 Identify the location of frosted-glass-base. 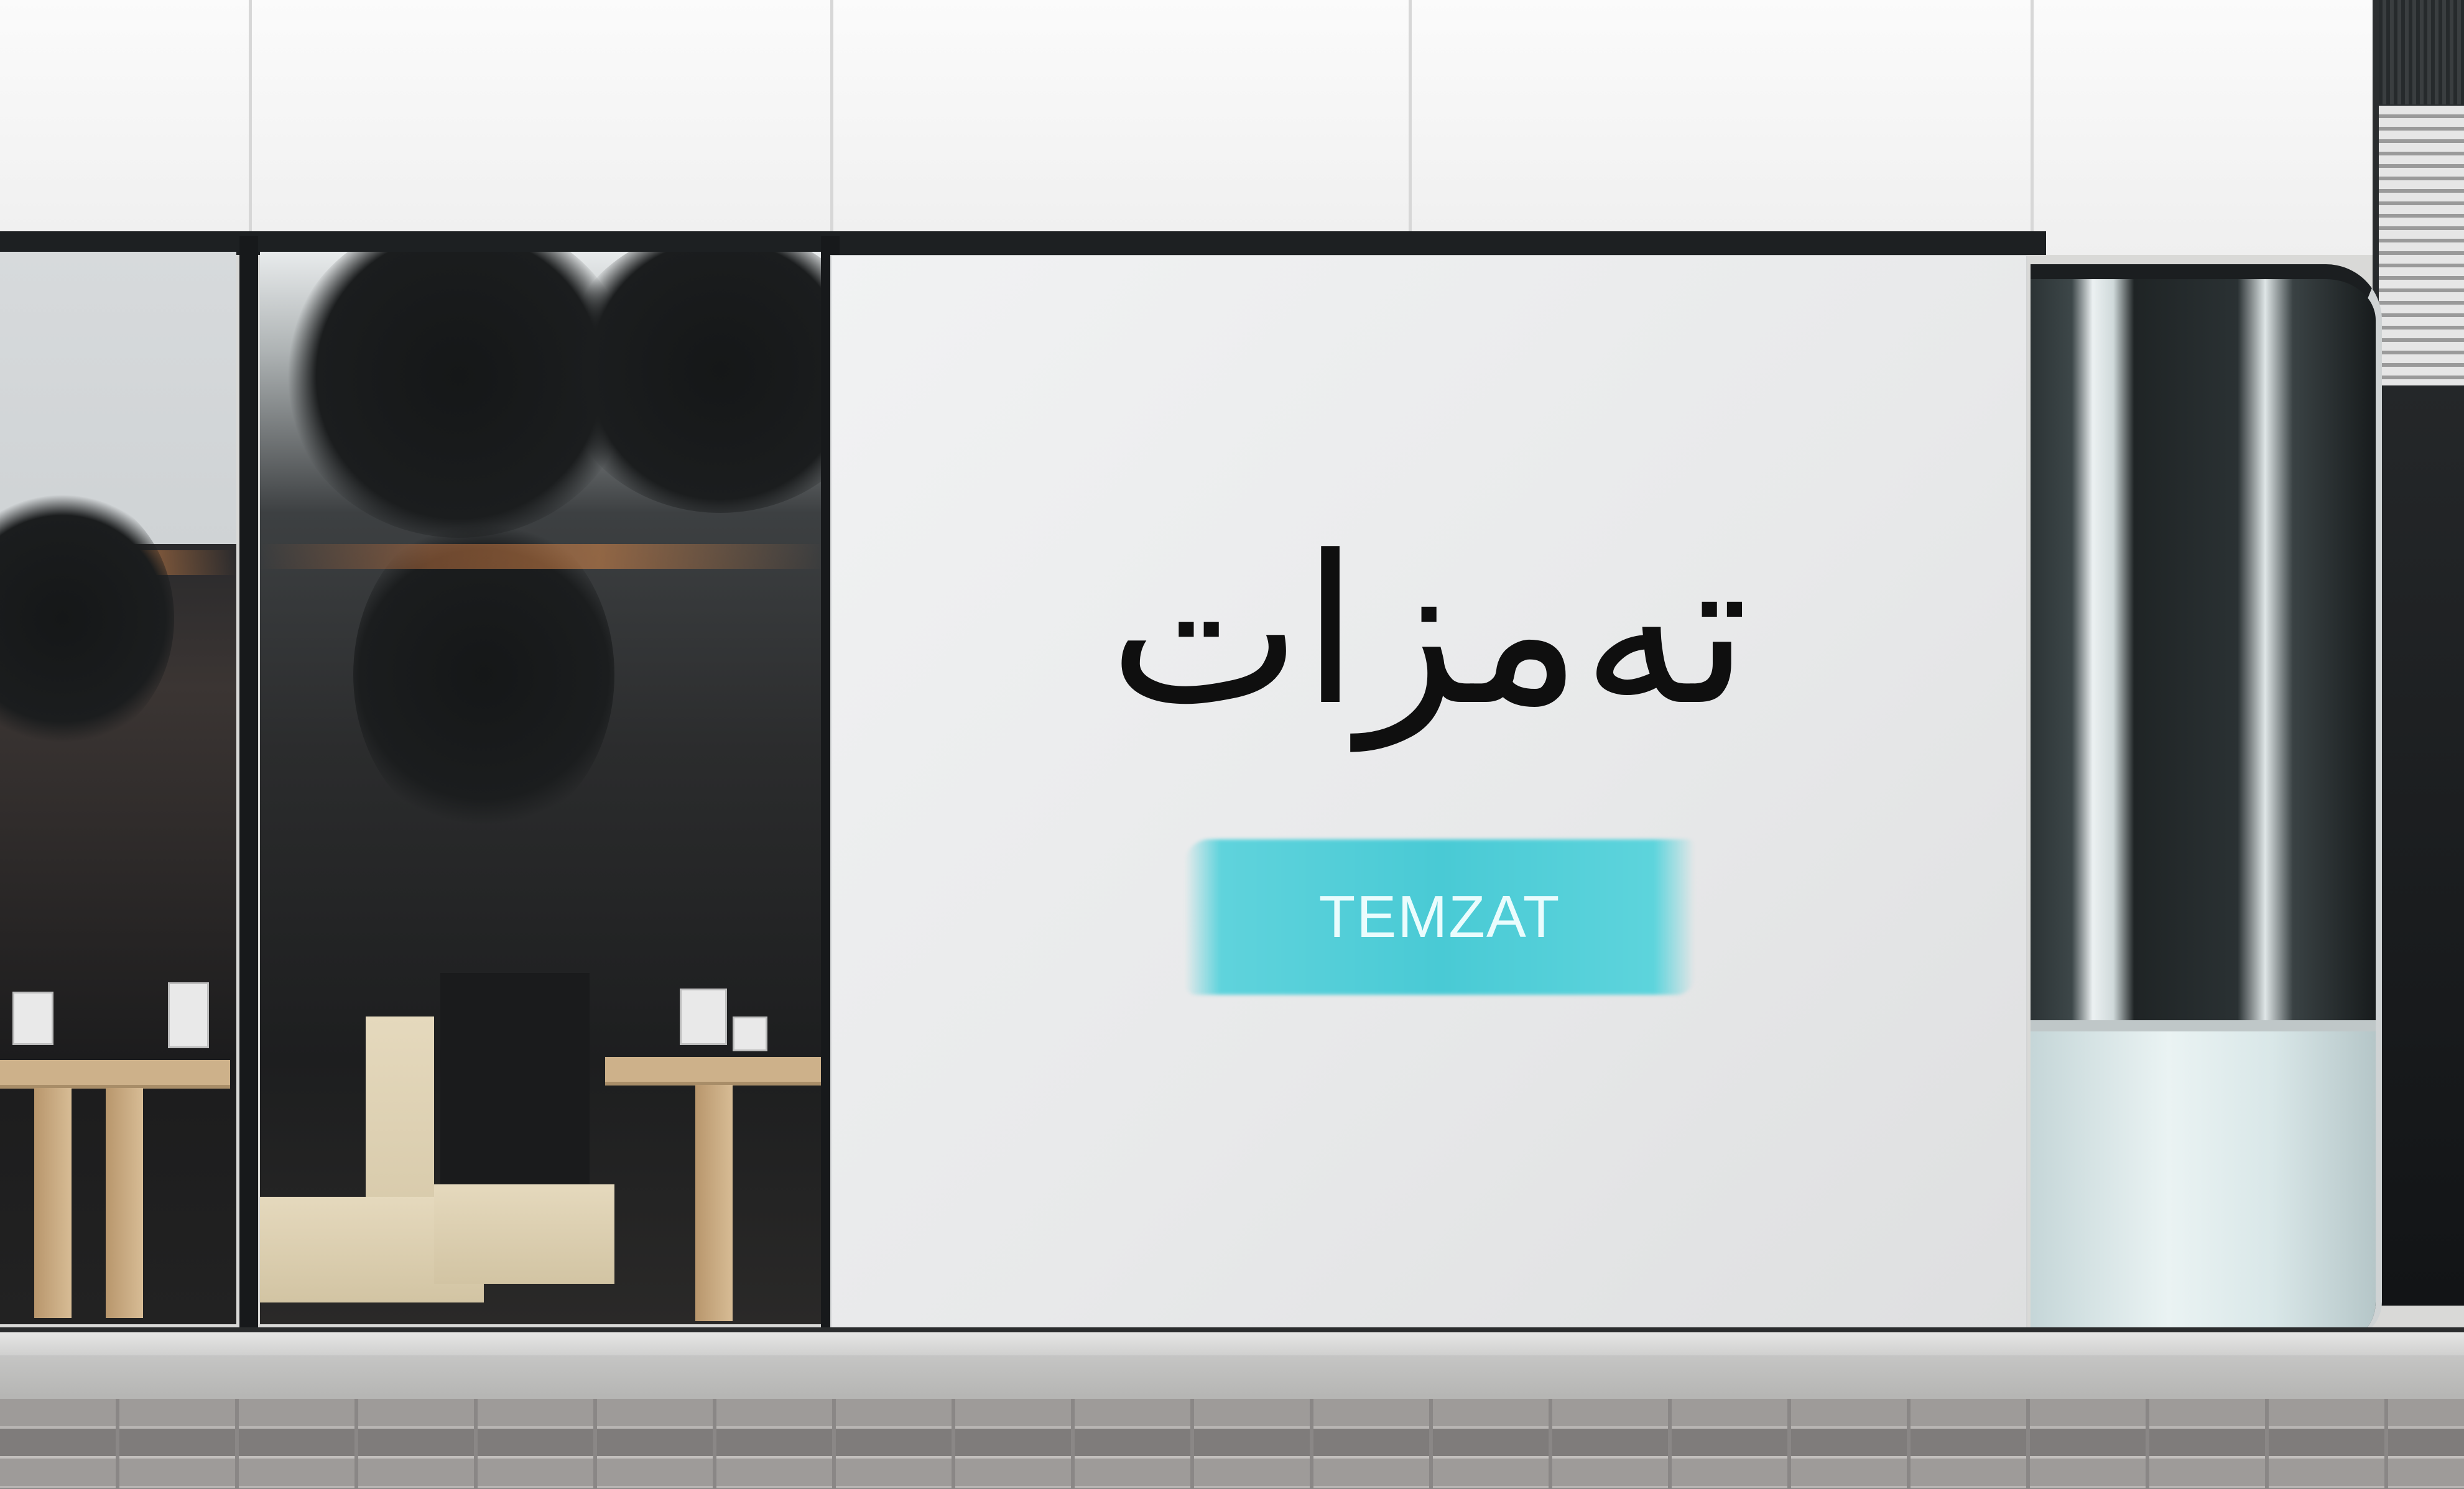
(2203, 1185).